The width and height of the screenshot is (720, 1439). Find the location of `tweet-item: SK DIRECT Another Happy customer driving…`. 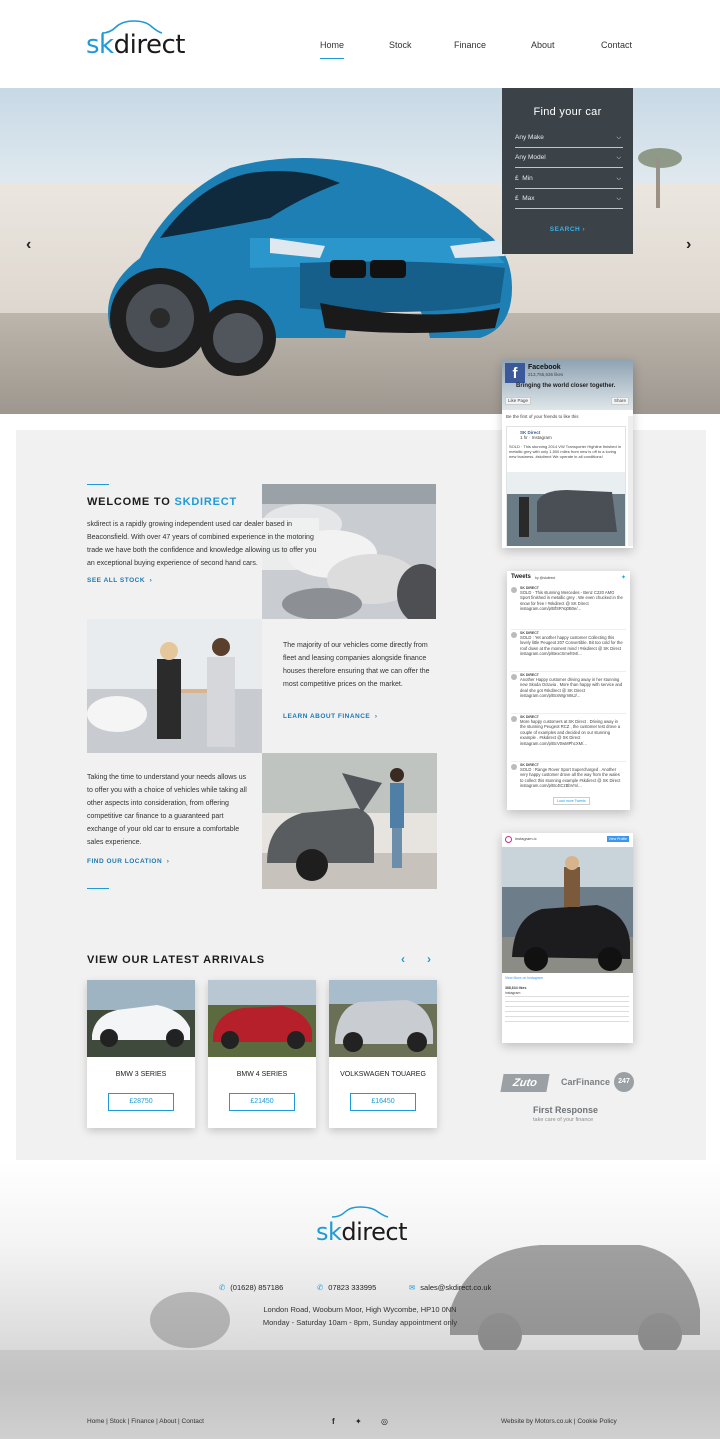

tweet-item: SK DIRECT Another Happy customer driving… is located at coordinates (568, 693).